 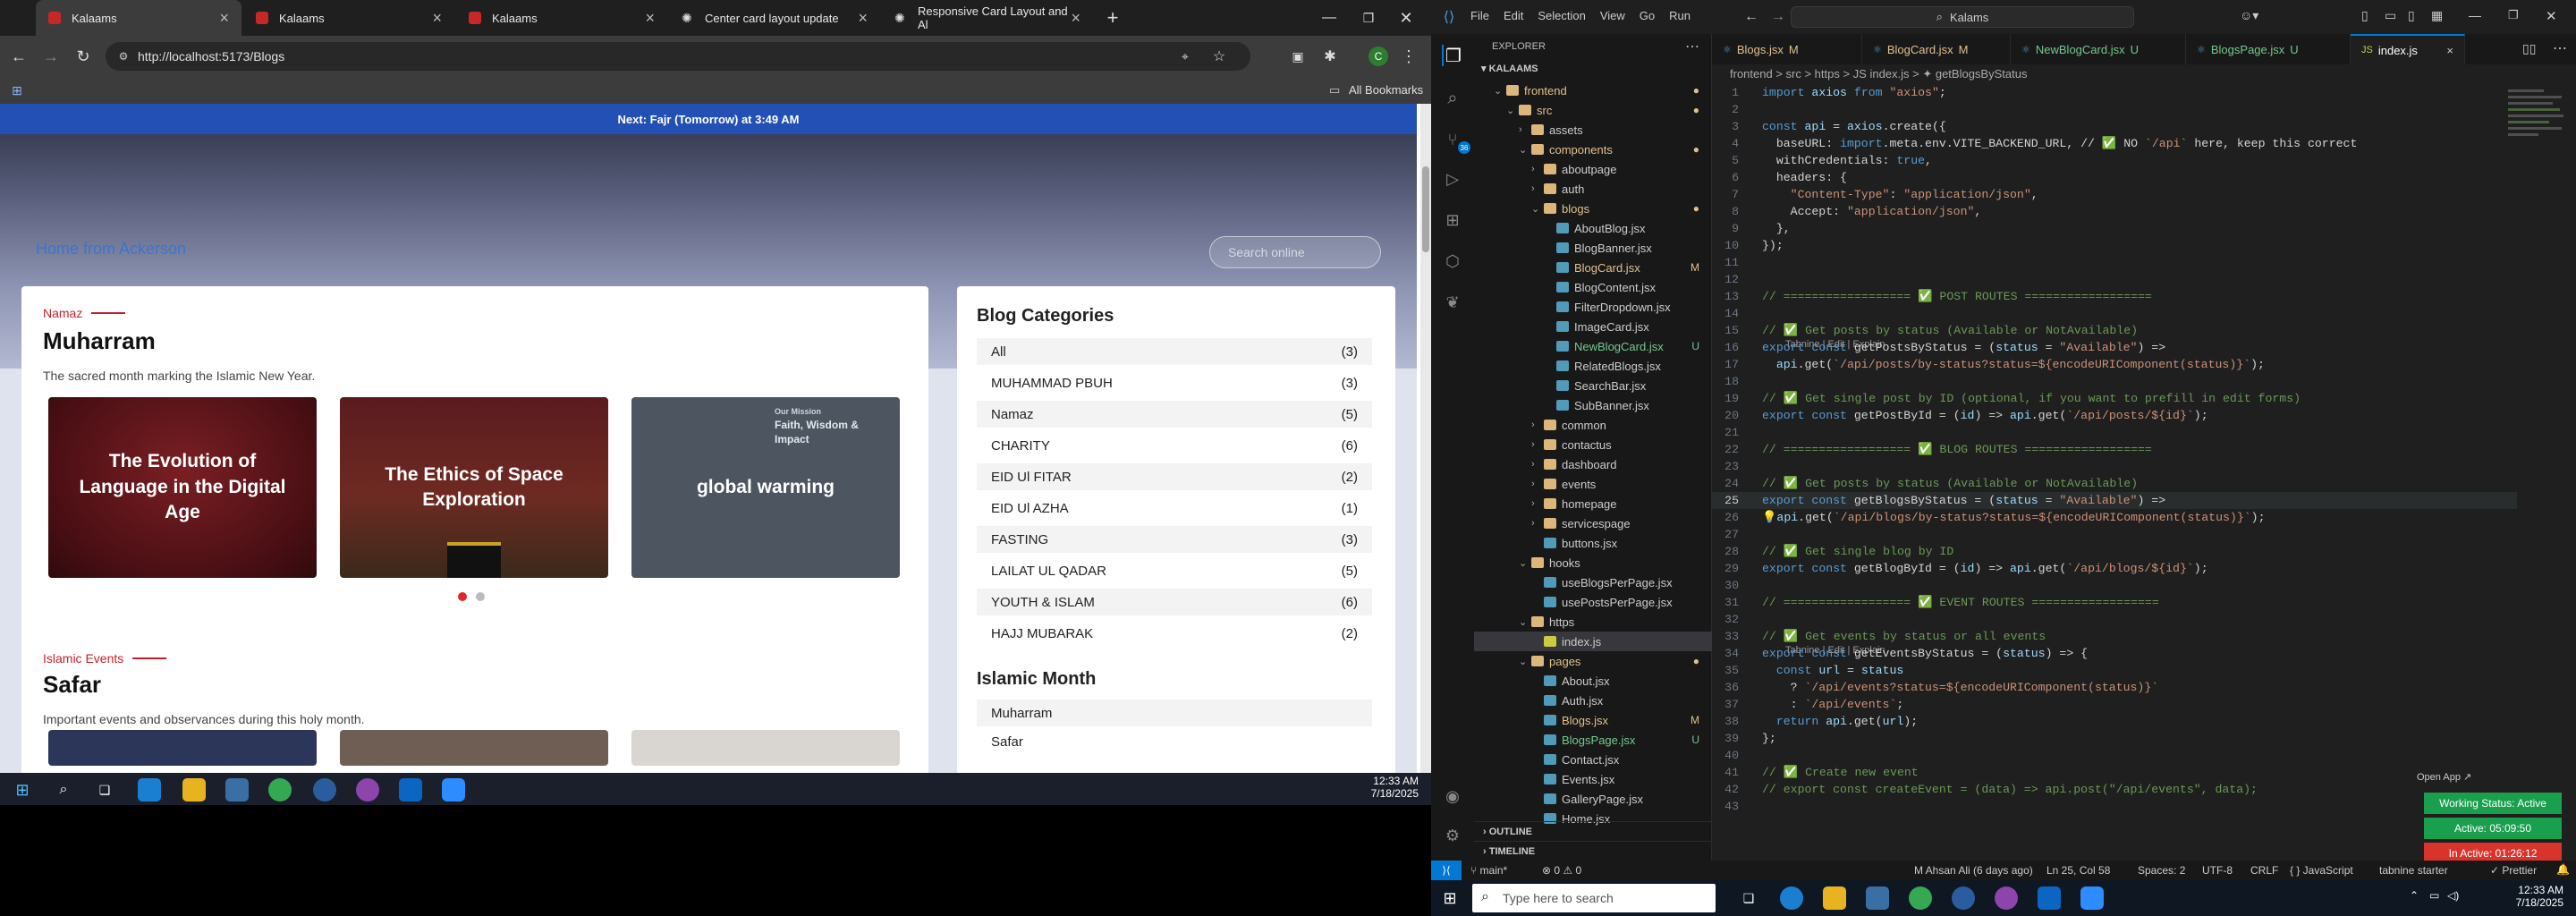 I want to click on file-item: buttons.jsx, so click(x=1593, y=543).